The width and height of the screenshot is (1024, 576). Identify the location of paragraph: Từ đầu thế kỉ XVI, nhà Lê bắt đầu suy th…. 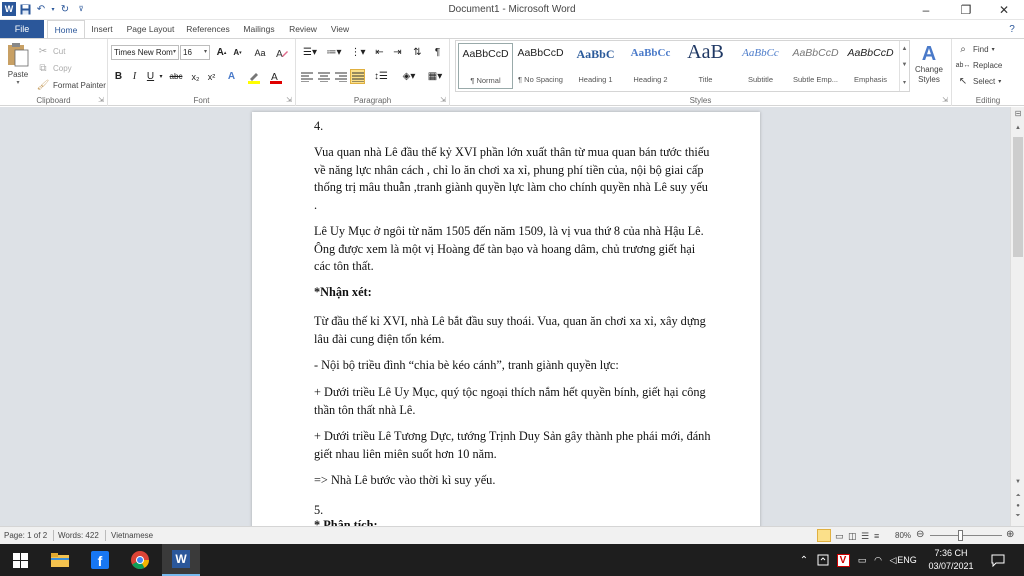
(514, 330).